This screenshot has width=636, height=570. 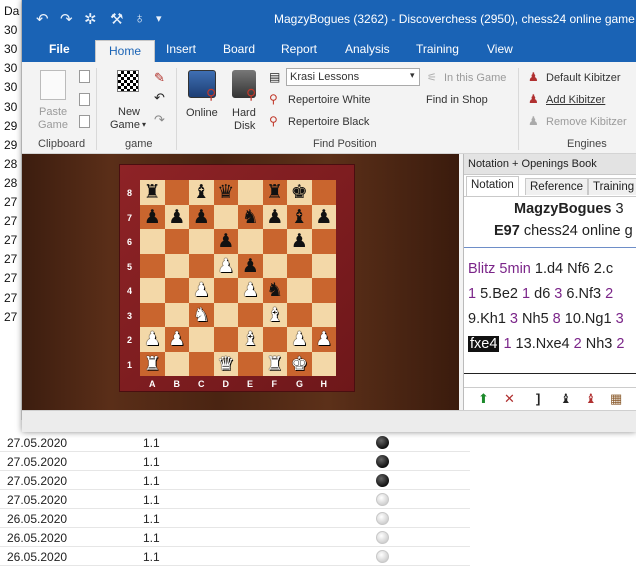 What do you see at coordinates (542, 294) in the screenshot?
I see `move-text: d6` at bounding box center [542, 294].